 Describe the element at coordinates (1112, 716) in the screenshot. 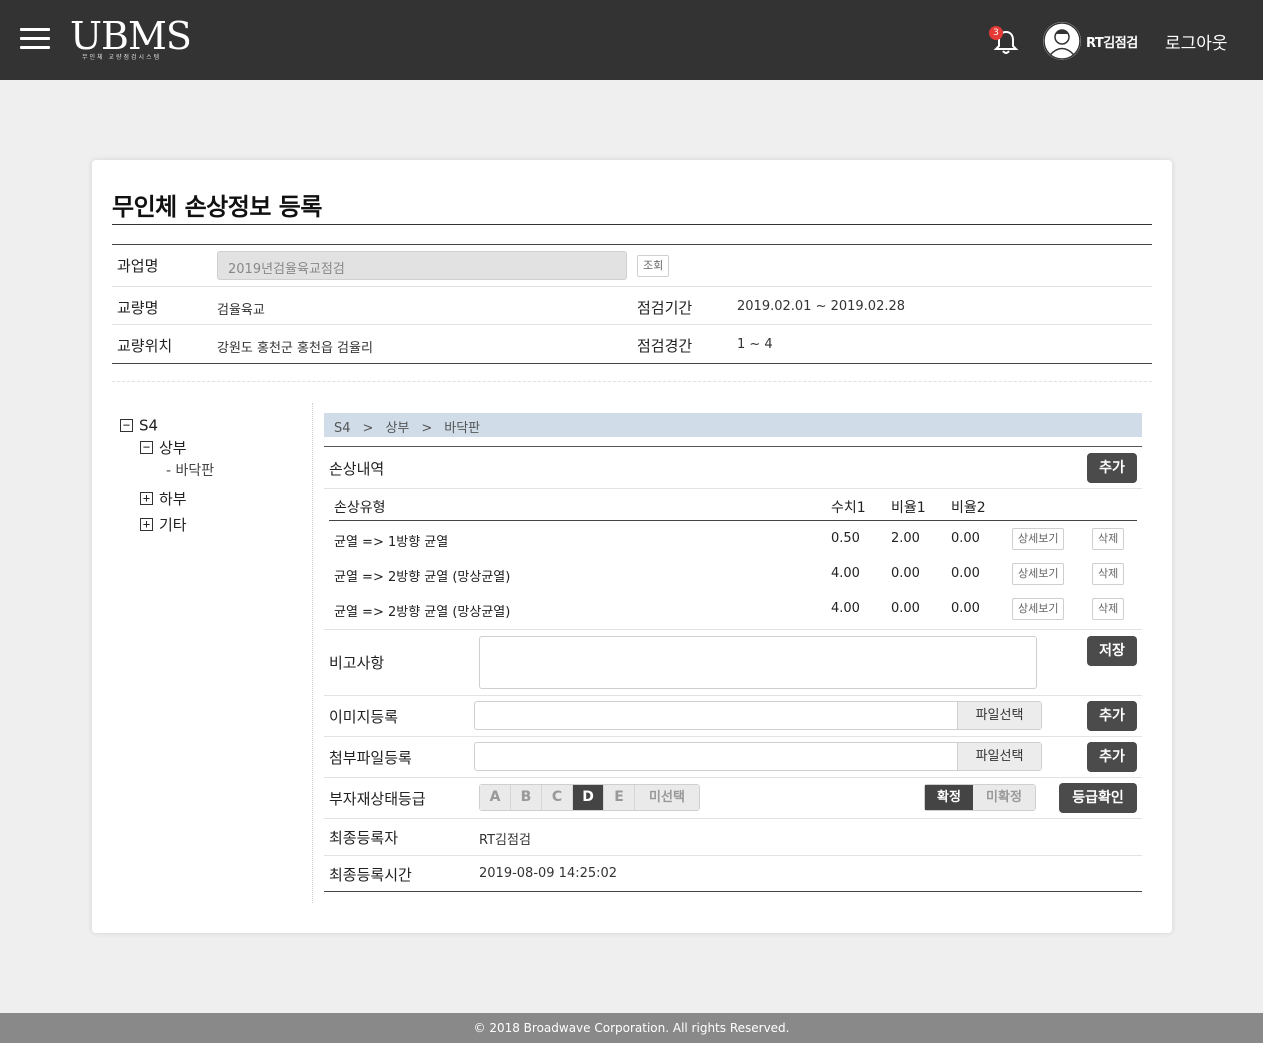

I see `add-image-button: 추가` at that location.